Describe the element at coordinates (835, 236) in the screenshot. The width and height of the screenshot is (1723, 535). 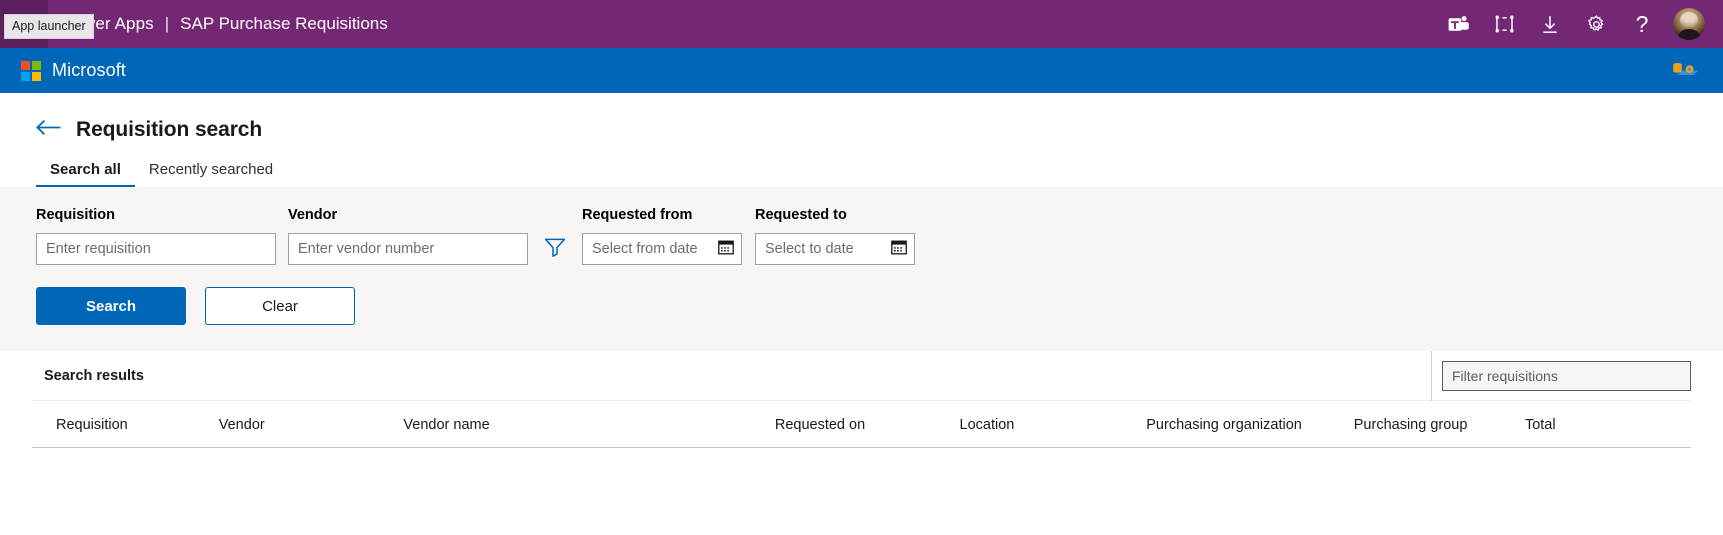
I see `requested-to-field-group: Requested to` at that location.